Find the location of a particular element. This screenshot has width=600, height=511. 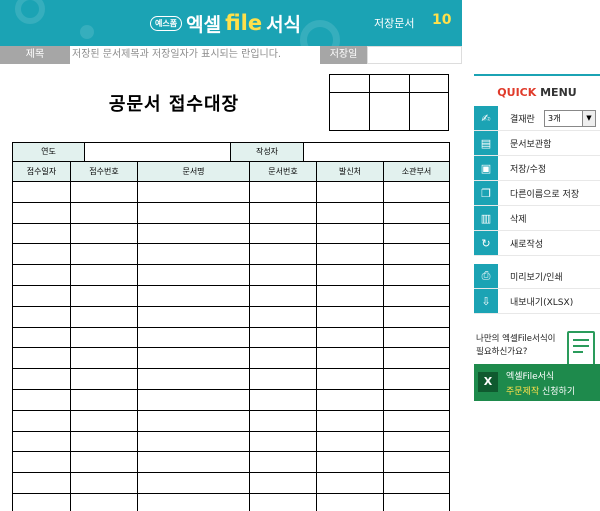

quick-menu-item-save-as: ❐ 다른이름으로 저장 is located at coordinates (537, 193).